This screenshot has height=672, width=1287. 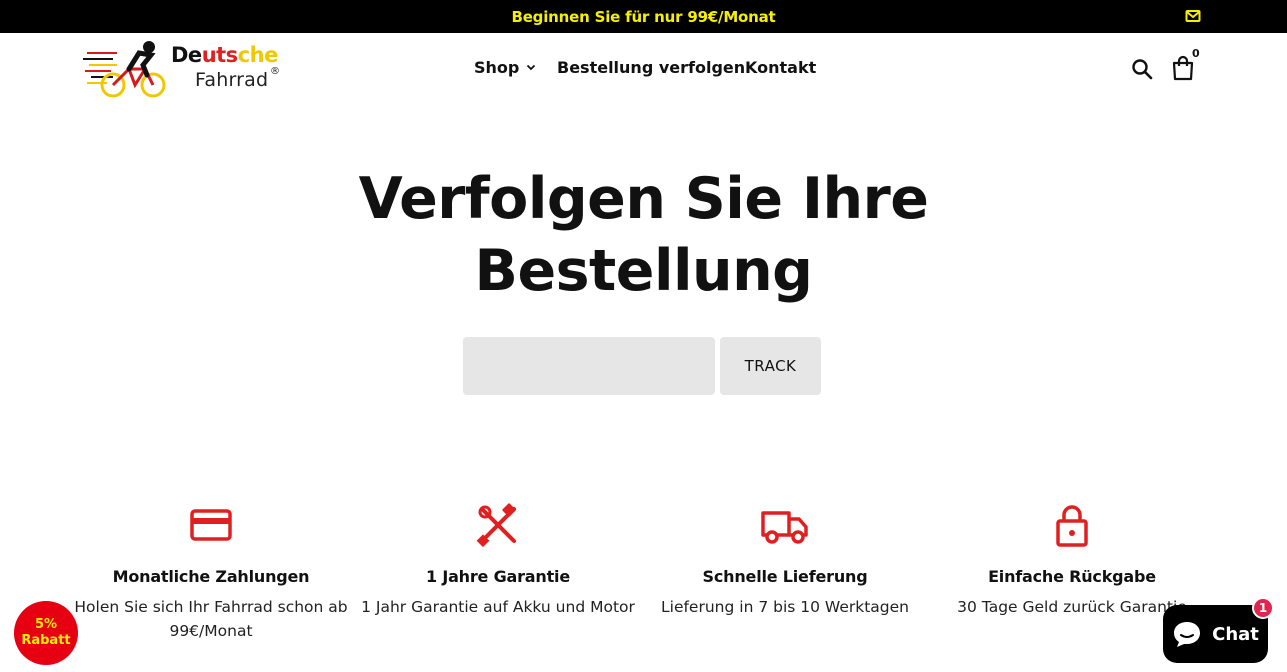 I want to click on page-title-line2: Bestellung, so click(x=643, y=271).